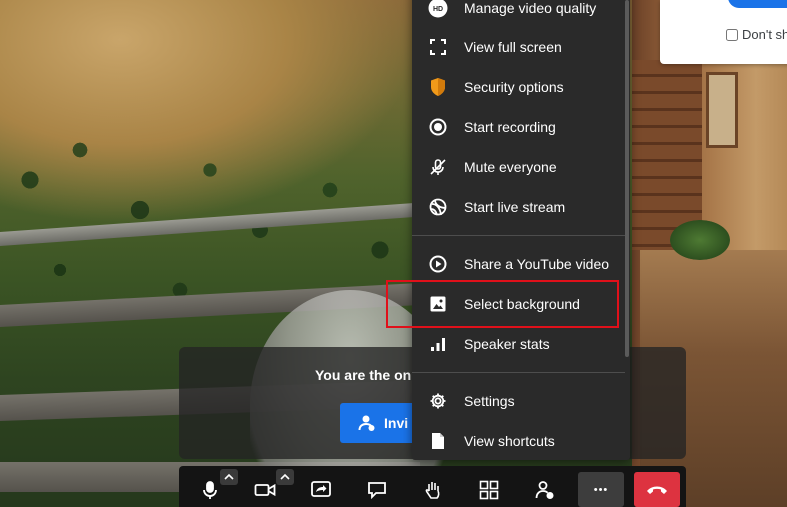 The width and height of the screenshot is (787, 507). What do you see at coordinates (513, 47) in the screenshot?
I see `menu-item-label: View full screen` at bounding box center [513, 47].